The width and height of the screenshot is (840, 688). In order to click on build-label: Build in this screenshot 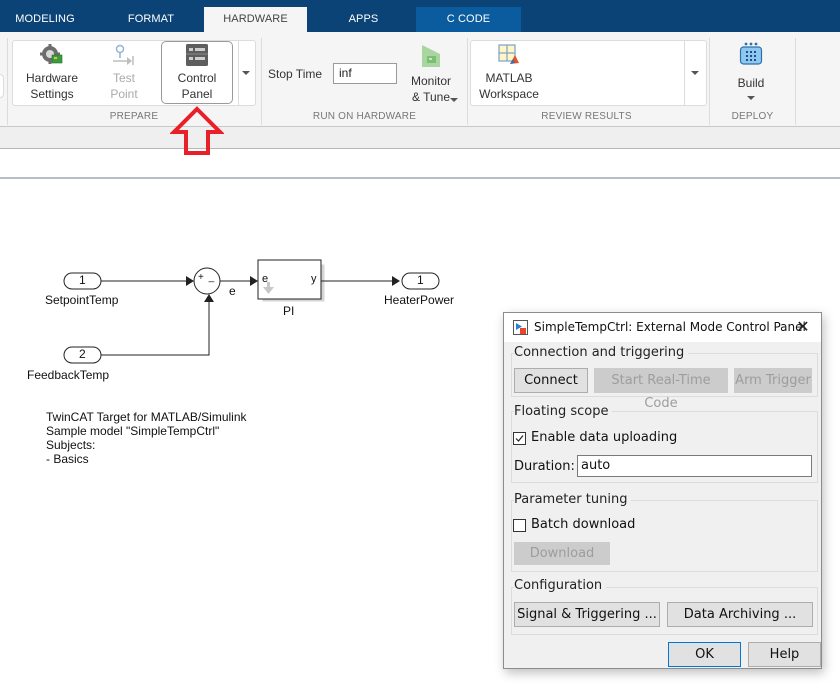, I will do `click(751, 83)`.